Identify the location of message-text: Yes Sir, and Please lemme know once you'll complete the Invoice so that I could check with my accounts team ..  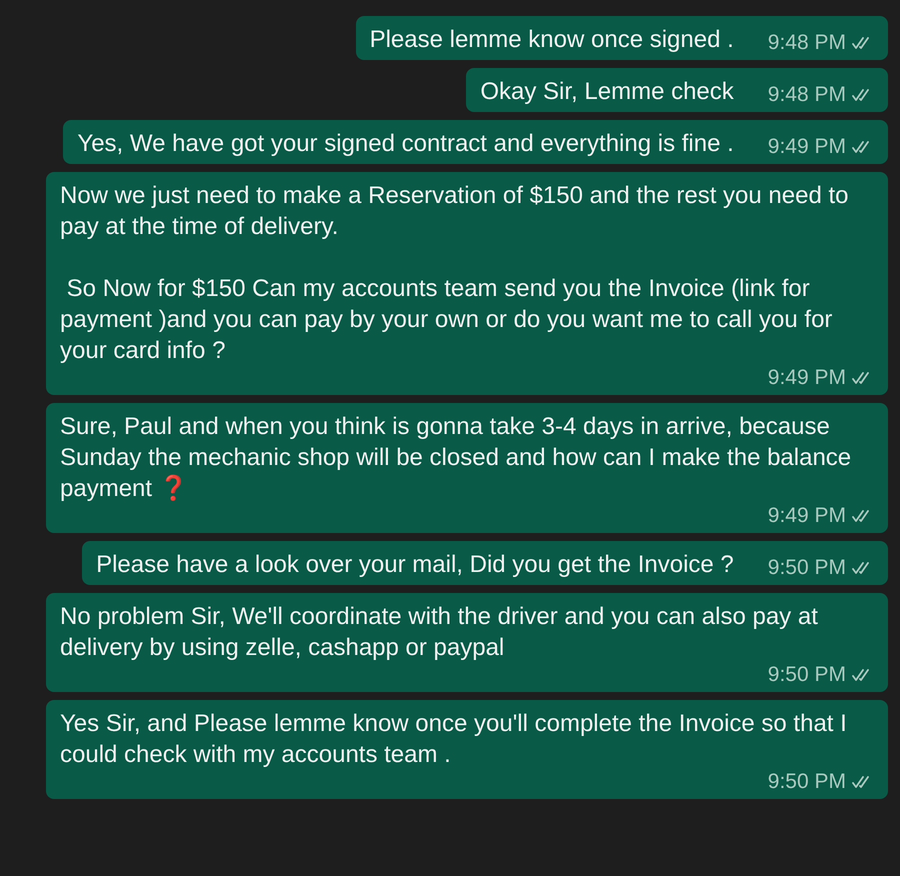
(454, 739).